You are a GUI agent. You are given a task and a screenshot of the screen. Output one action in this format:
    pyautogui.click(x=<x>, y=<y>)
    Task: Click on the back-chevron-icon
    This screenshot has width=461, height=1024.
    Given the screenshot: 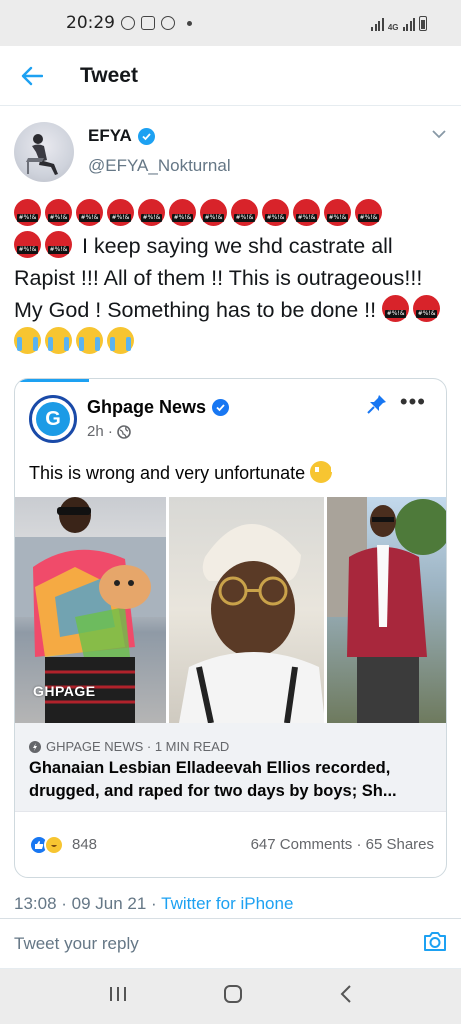 What is the action you would take?
    pyautogui.click(x=345, y=994)
    